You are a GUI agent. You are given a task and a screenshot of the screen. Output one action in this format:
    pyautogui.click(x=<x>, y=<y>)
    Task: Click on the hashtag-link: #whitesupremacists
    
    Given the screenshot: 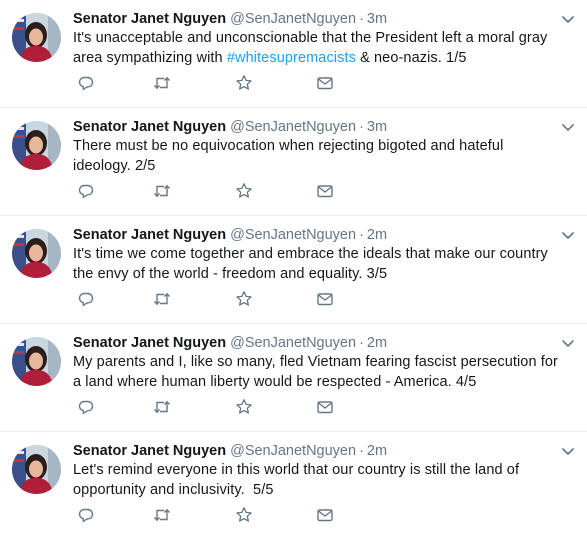 What is the action you would take?
    pyautogui.click(x=291, y=58)
    